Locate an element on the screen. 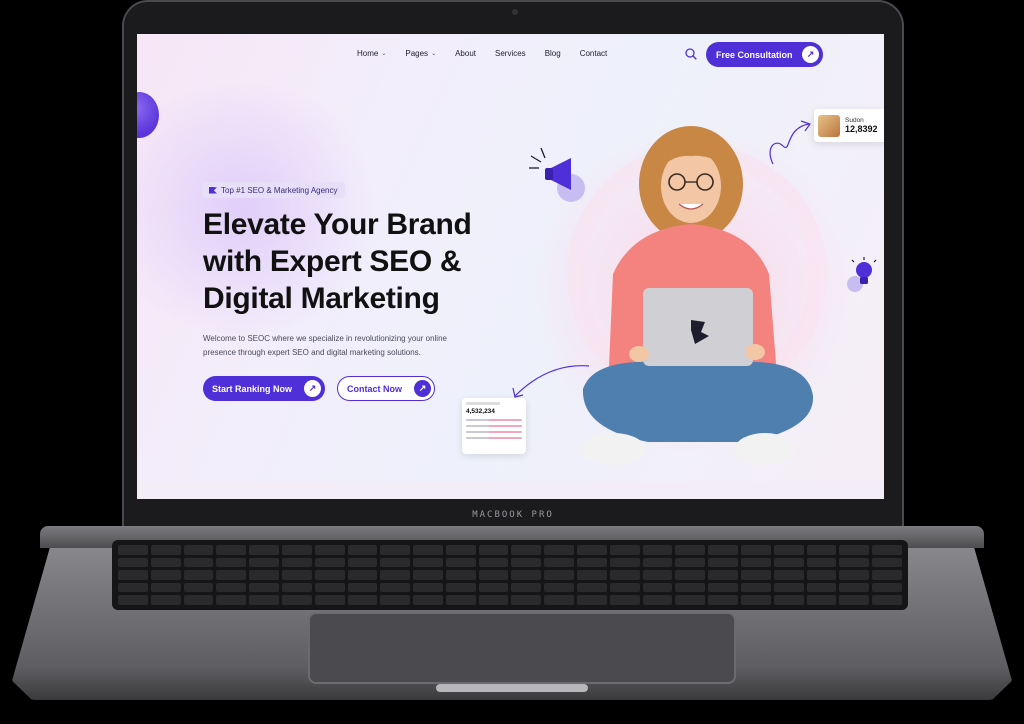 This screenshot has height=724, width=1024. profile-value: 12,8392 is located at coordinates (861, 129).